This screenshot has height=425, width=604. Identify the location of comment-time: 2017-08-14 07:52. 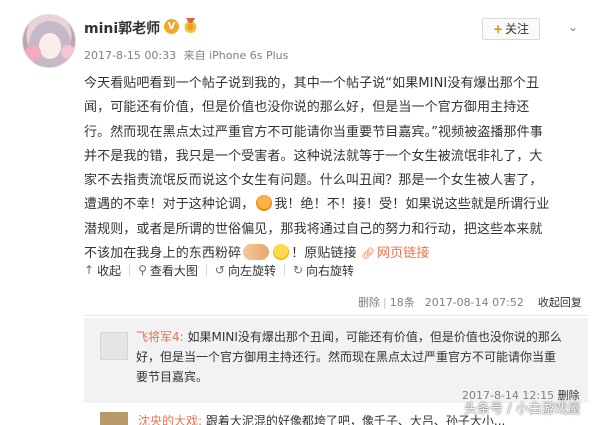
(474, 302).